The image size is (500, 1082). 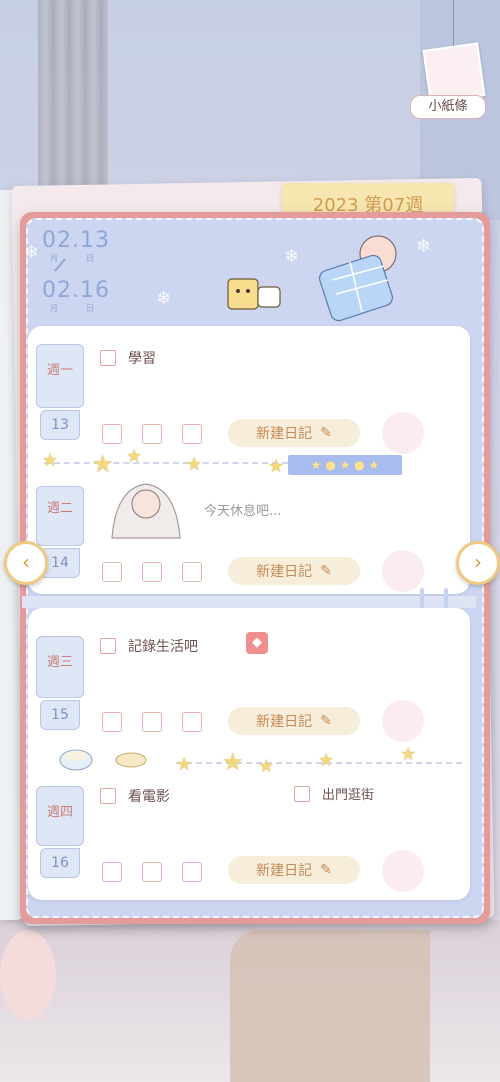 What do you see at coordinates (60, 425) in the screenshot?
I see `day-date-mon: 13` at bounding box center [60, 425].